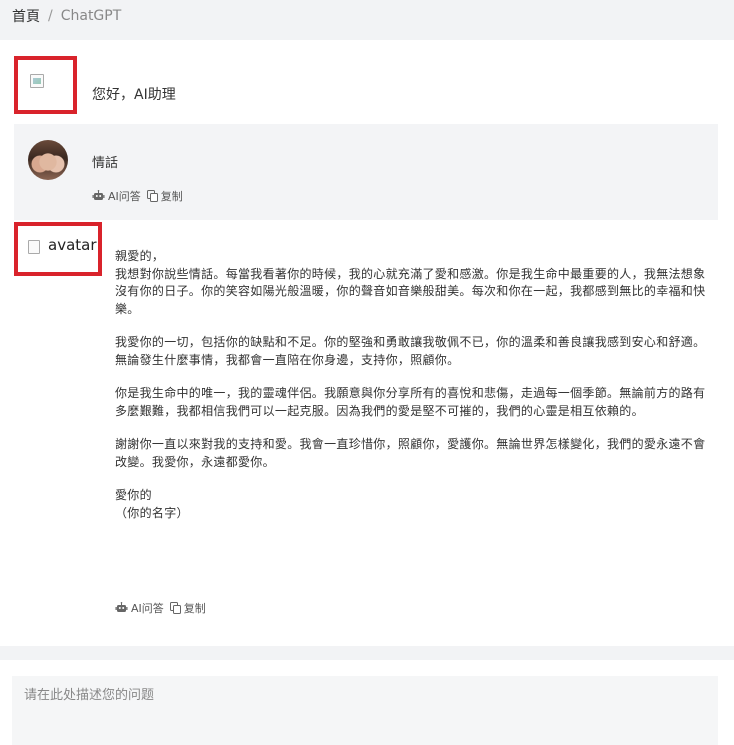 This screenshot has width=734, height=745. I want to click on user-avatar, so click(48, 160).